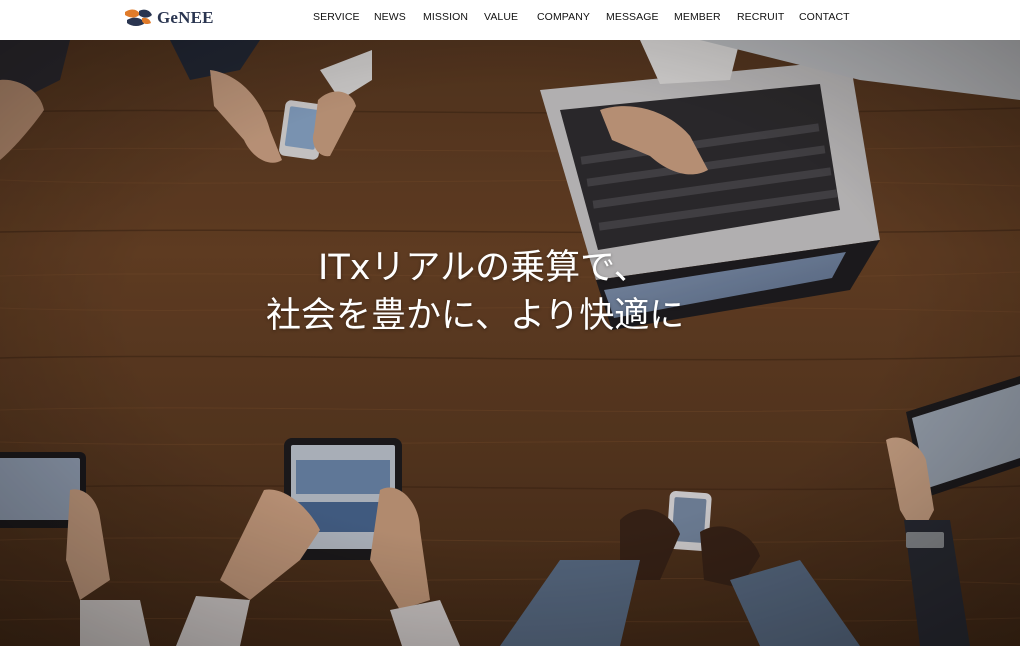 This screenshot has height=646, width=1020. What do you see at coordinates (475, 316) in the screenshot?
I see `hero-headline-line2: 社会を豊かに、より快適に` at bounding box center [475, 316].